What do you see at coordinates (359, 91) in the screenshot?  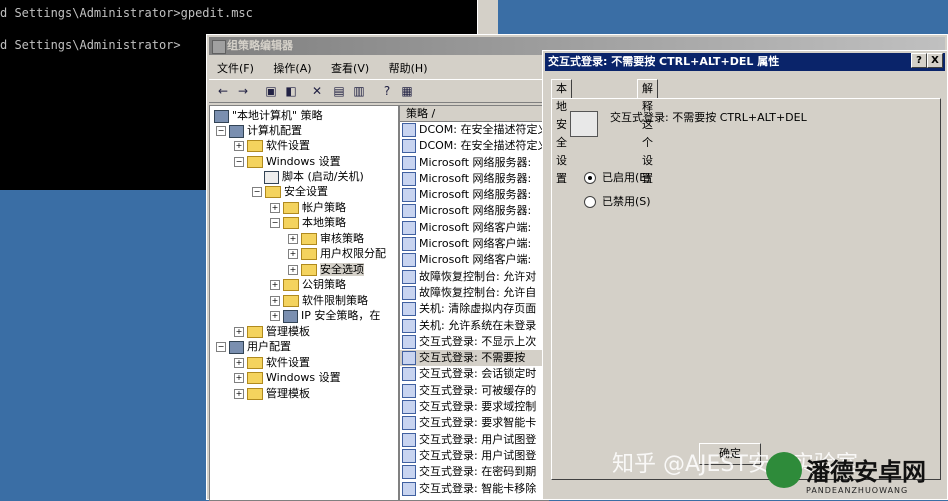 I see `export-list-icon: ▥` at bounding box center [359, 91].